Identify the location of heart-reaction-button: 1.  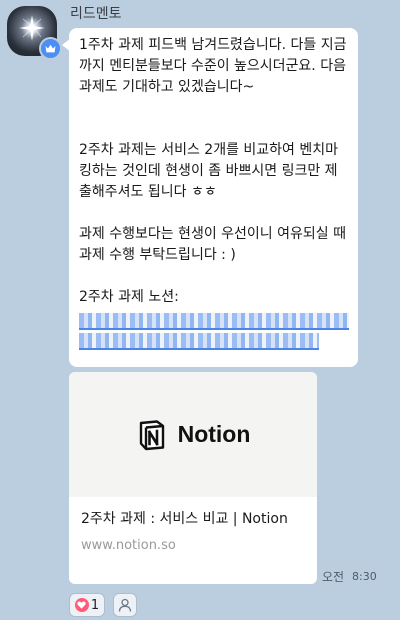
(87, 605).